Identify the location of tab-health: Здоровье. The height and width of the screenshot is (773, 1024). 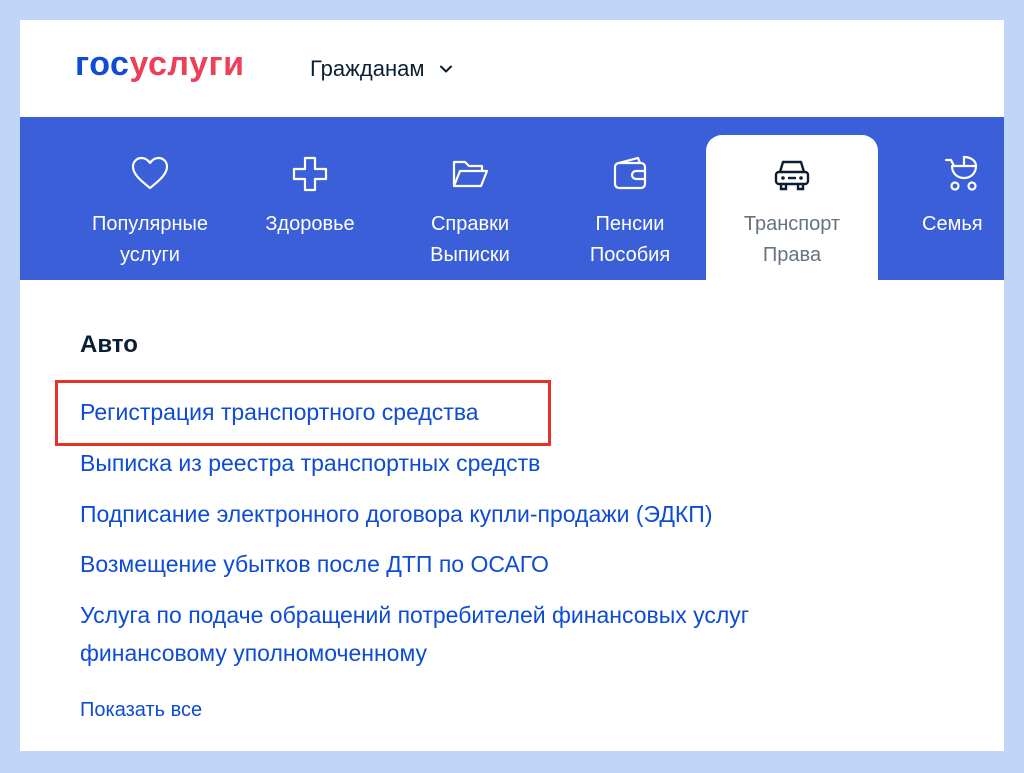
(310, 198).